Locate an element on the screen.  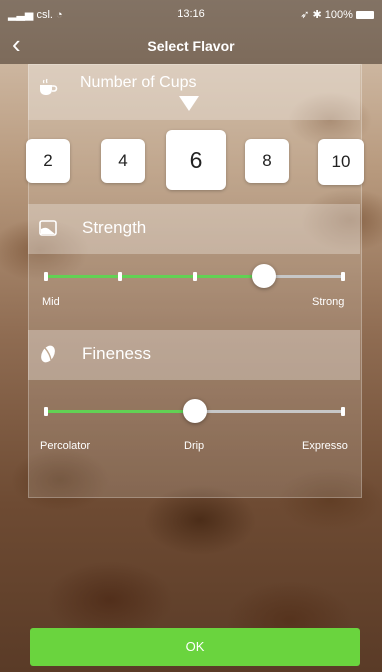
cup-option-10: 10 is located at coordinates (341, 162).